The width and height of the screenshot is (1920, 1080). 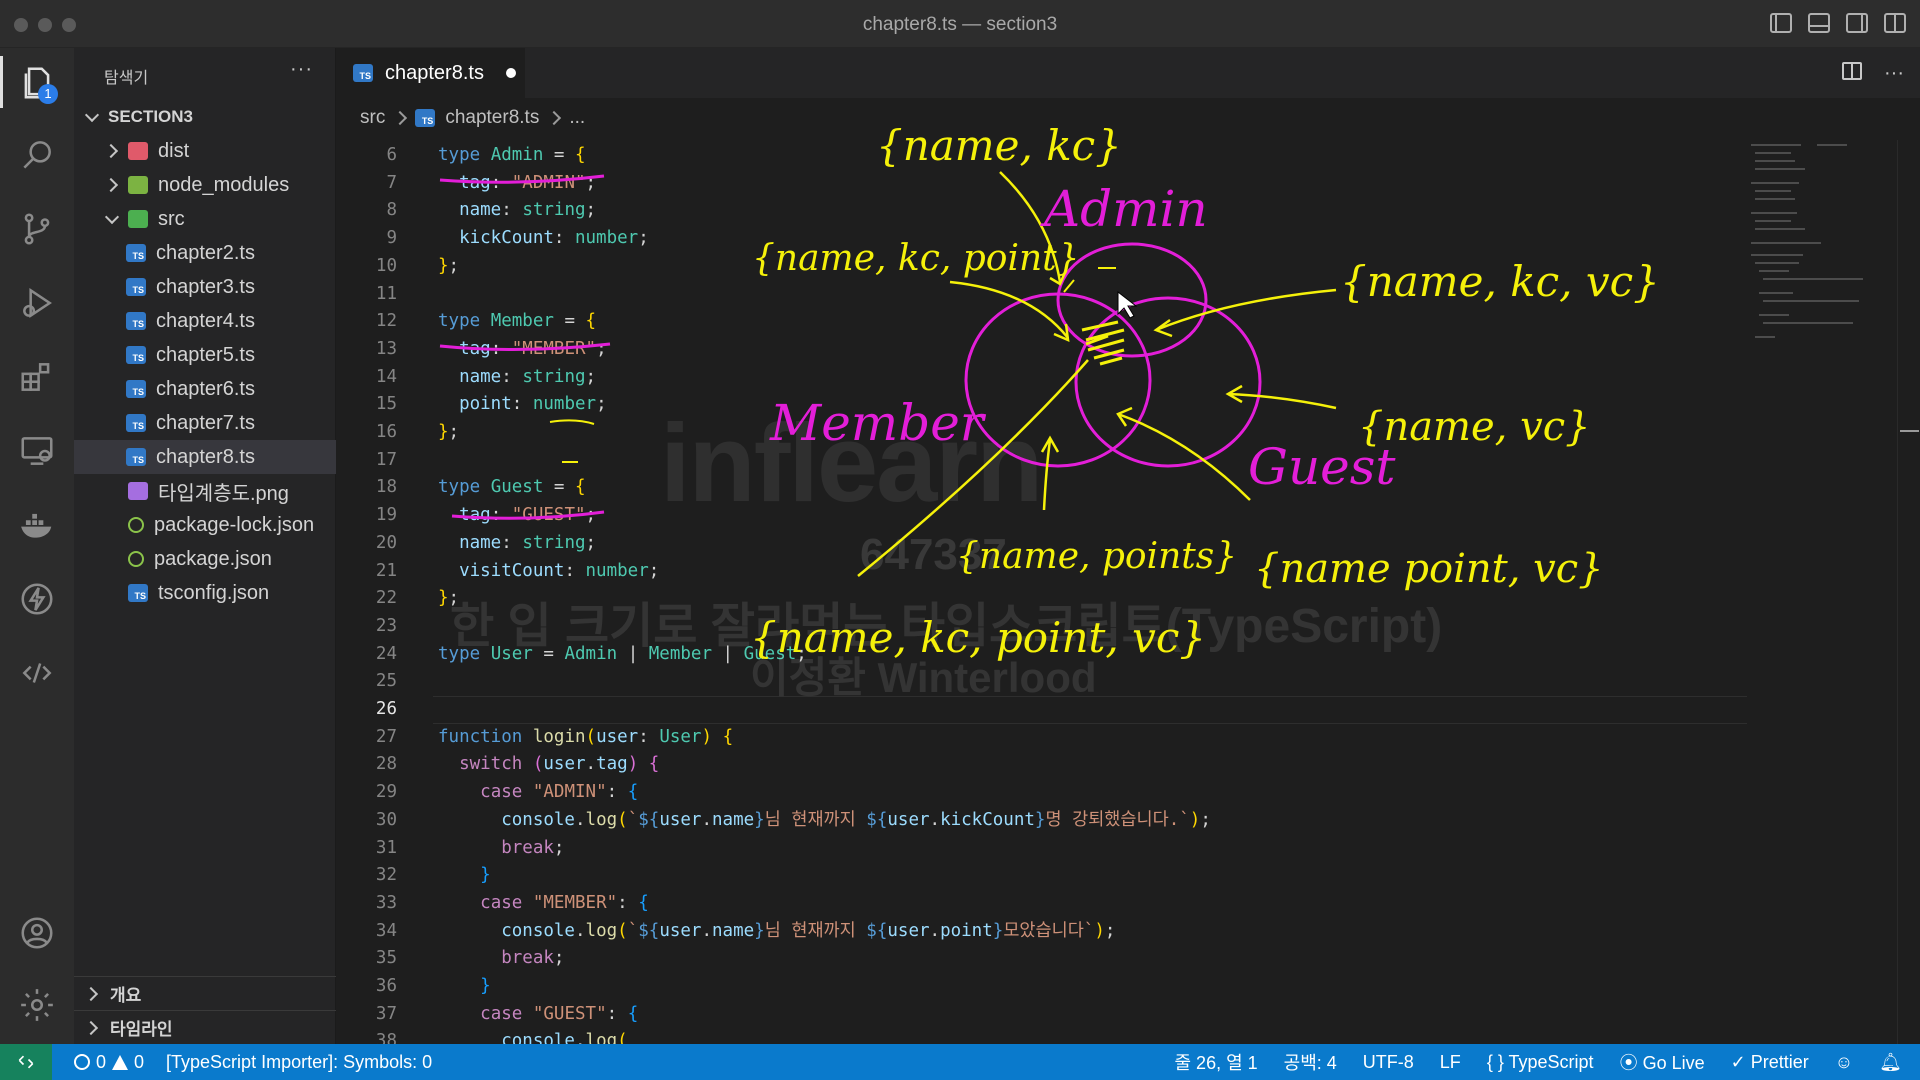 What do you see at coordinates (37, 303) in the screenshot?
I see `run-debug-icon` at bounding box center [37, 303].